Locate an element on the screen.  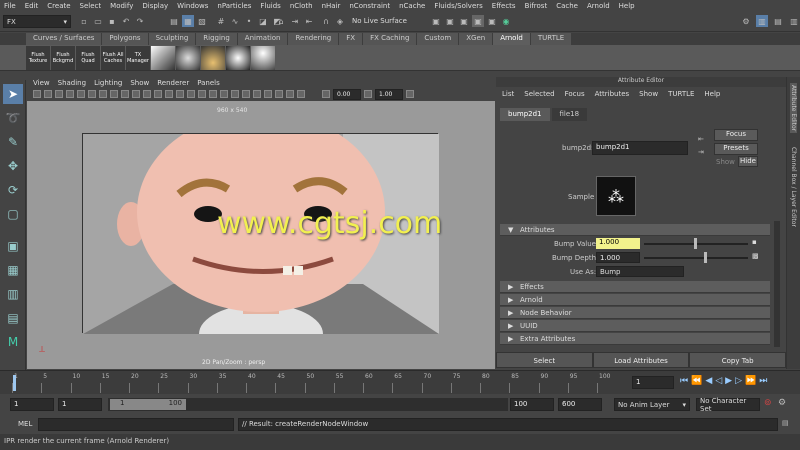
safe-title-icon is located at coordinates (147, 94).